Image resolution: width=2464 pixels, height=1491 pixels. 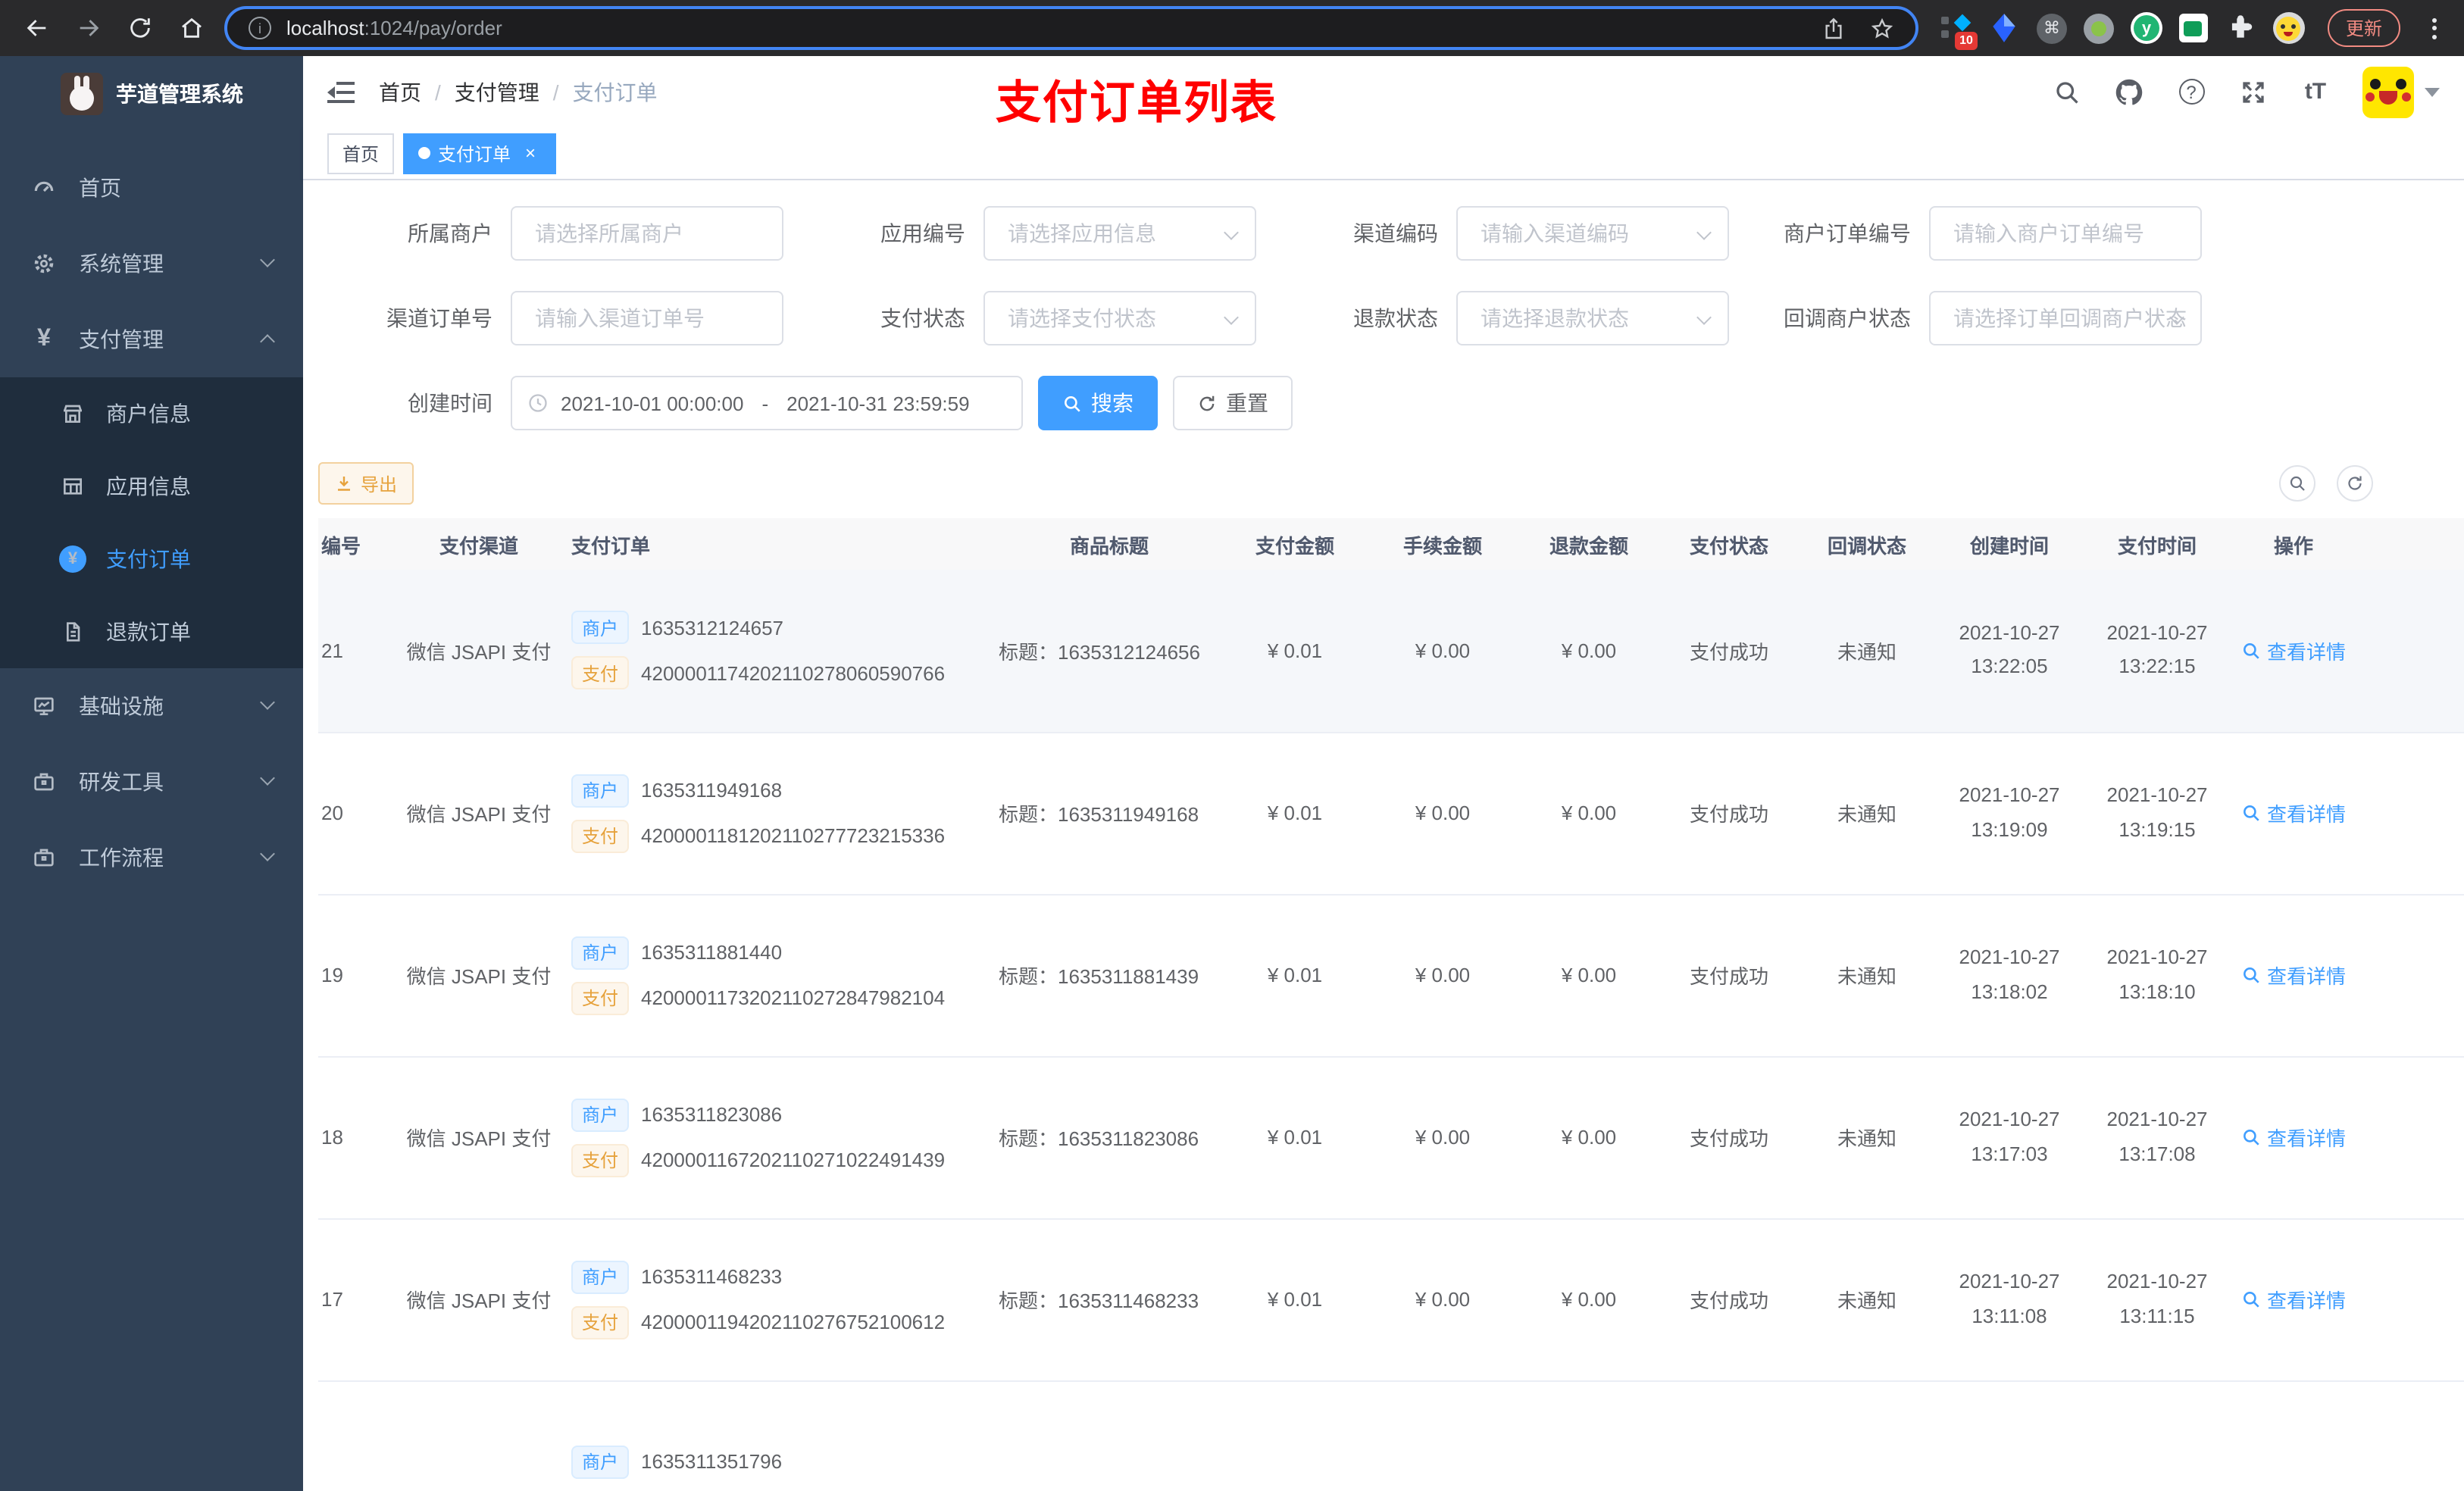 I want to click on search-button: 搜索, so click(x=1098, y=403).